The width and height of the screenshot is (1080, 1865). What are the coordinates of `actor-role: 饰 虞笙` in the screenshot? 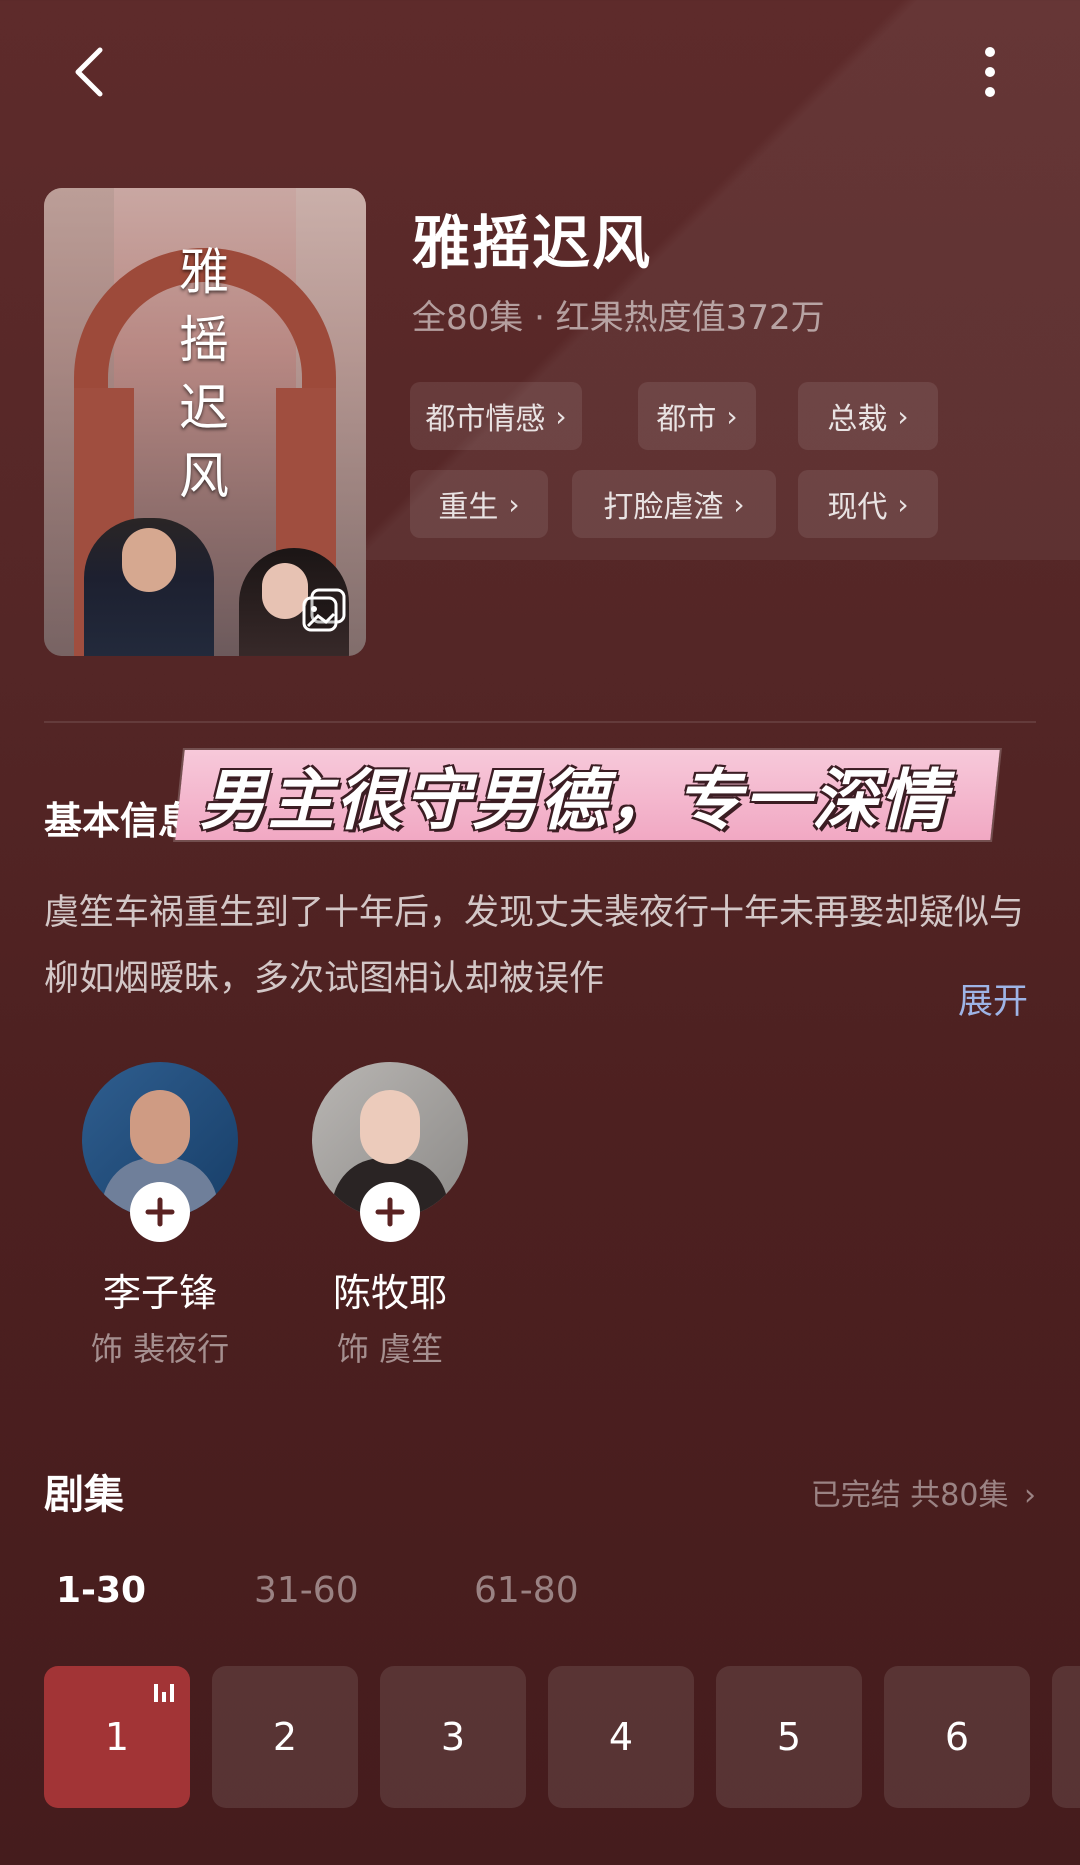 It's located at (390, 1349).